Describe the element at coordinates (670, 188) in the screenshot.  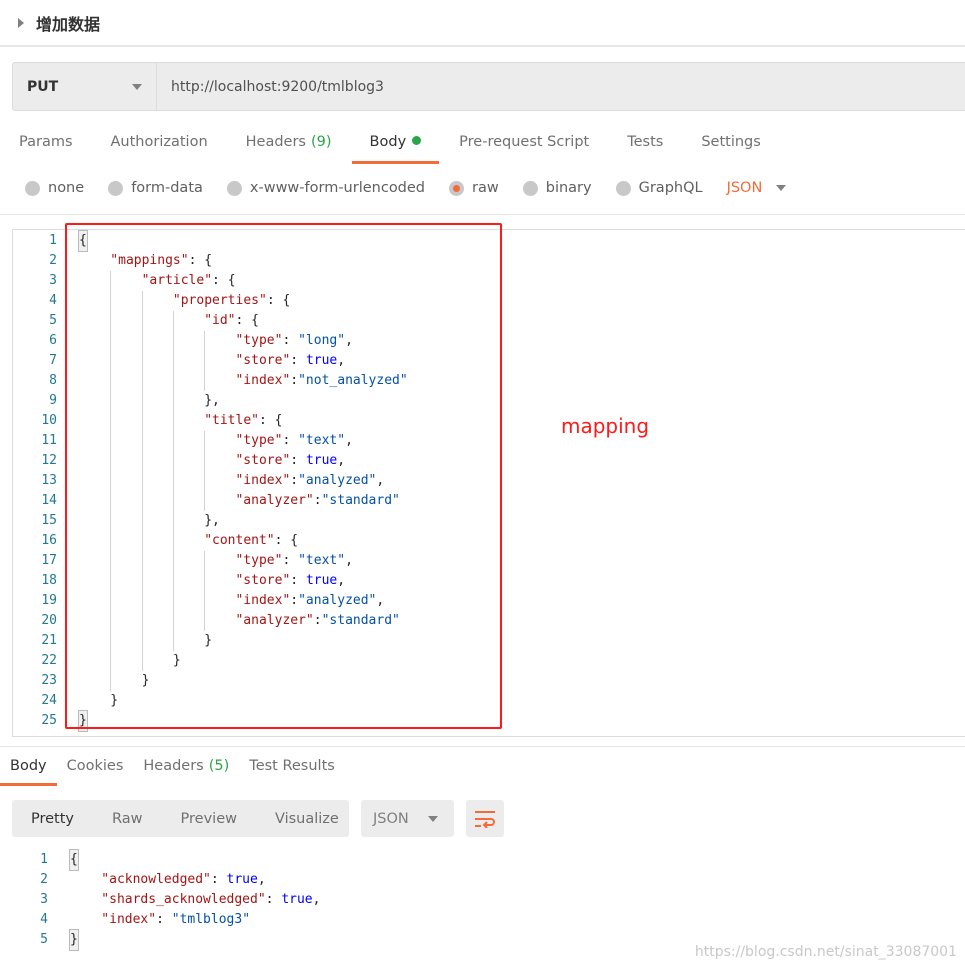
I see `radio-label: GraphQL` at that location.